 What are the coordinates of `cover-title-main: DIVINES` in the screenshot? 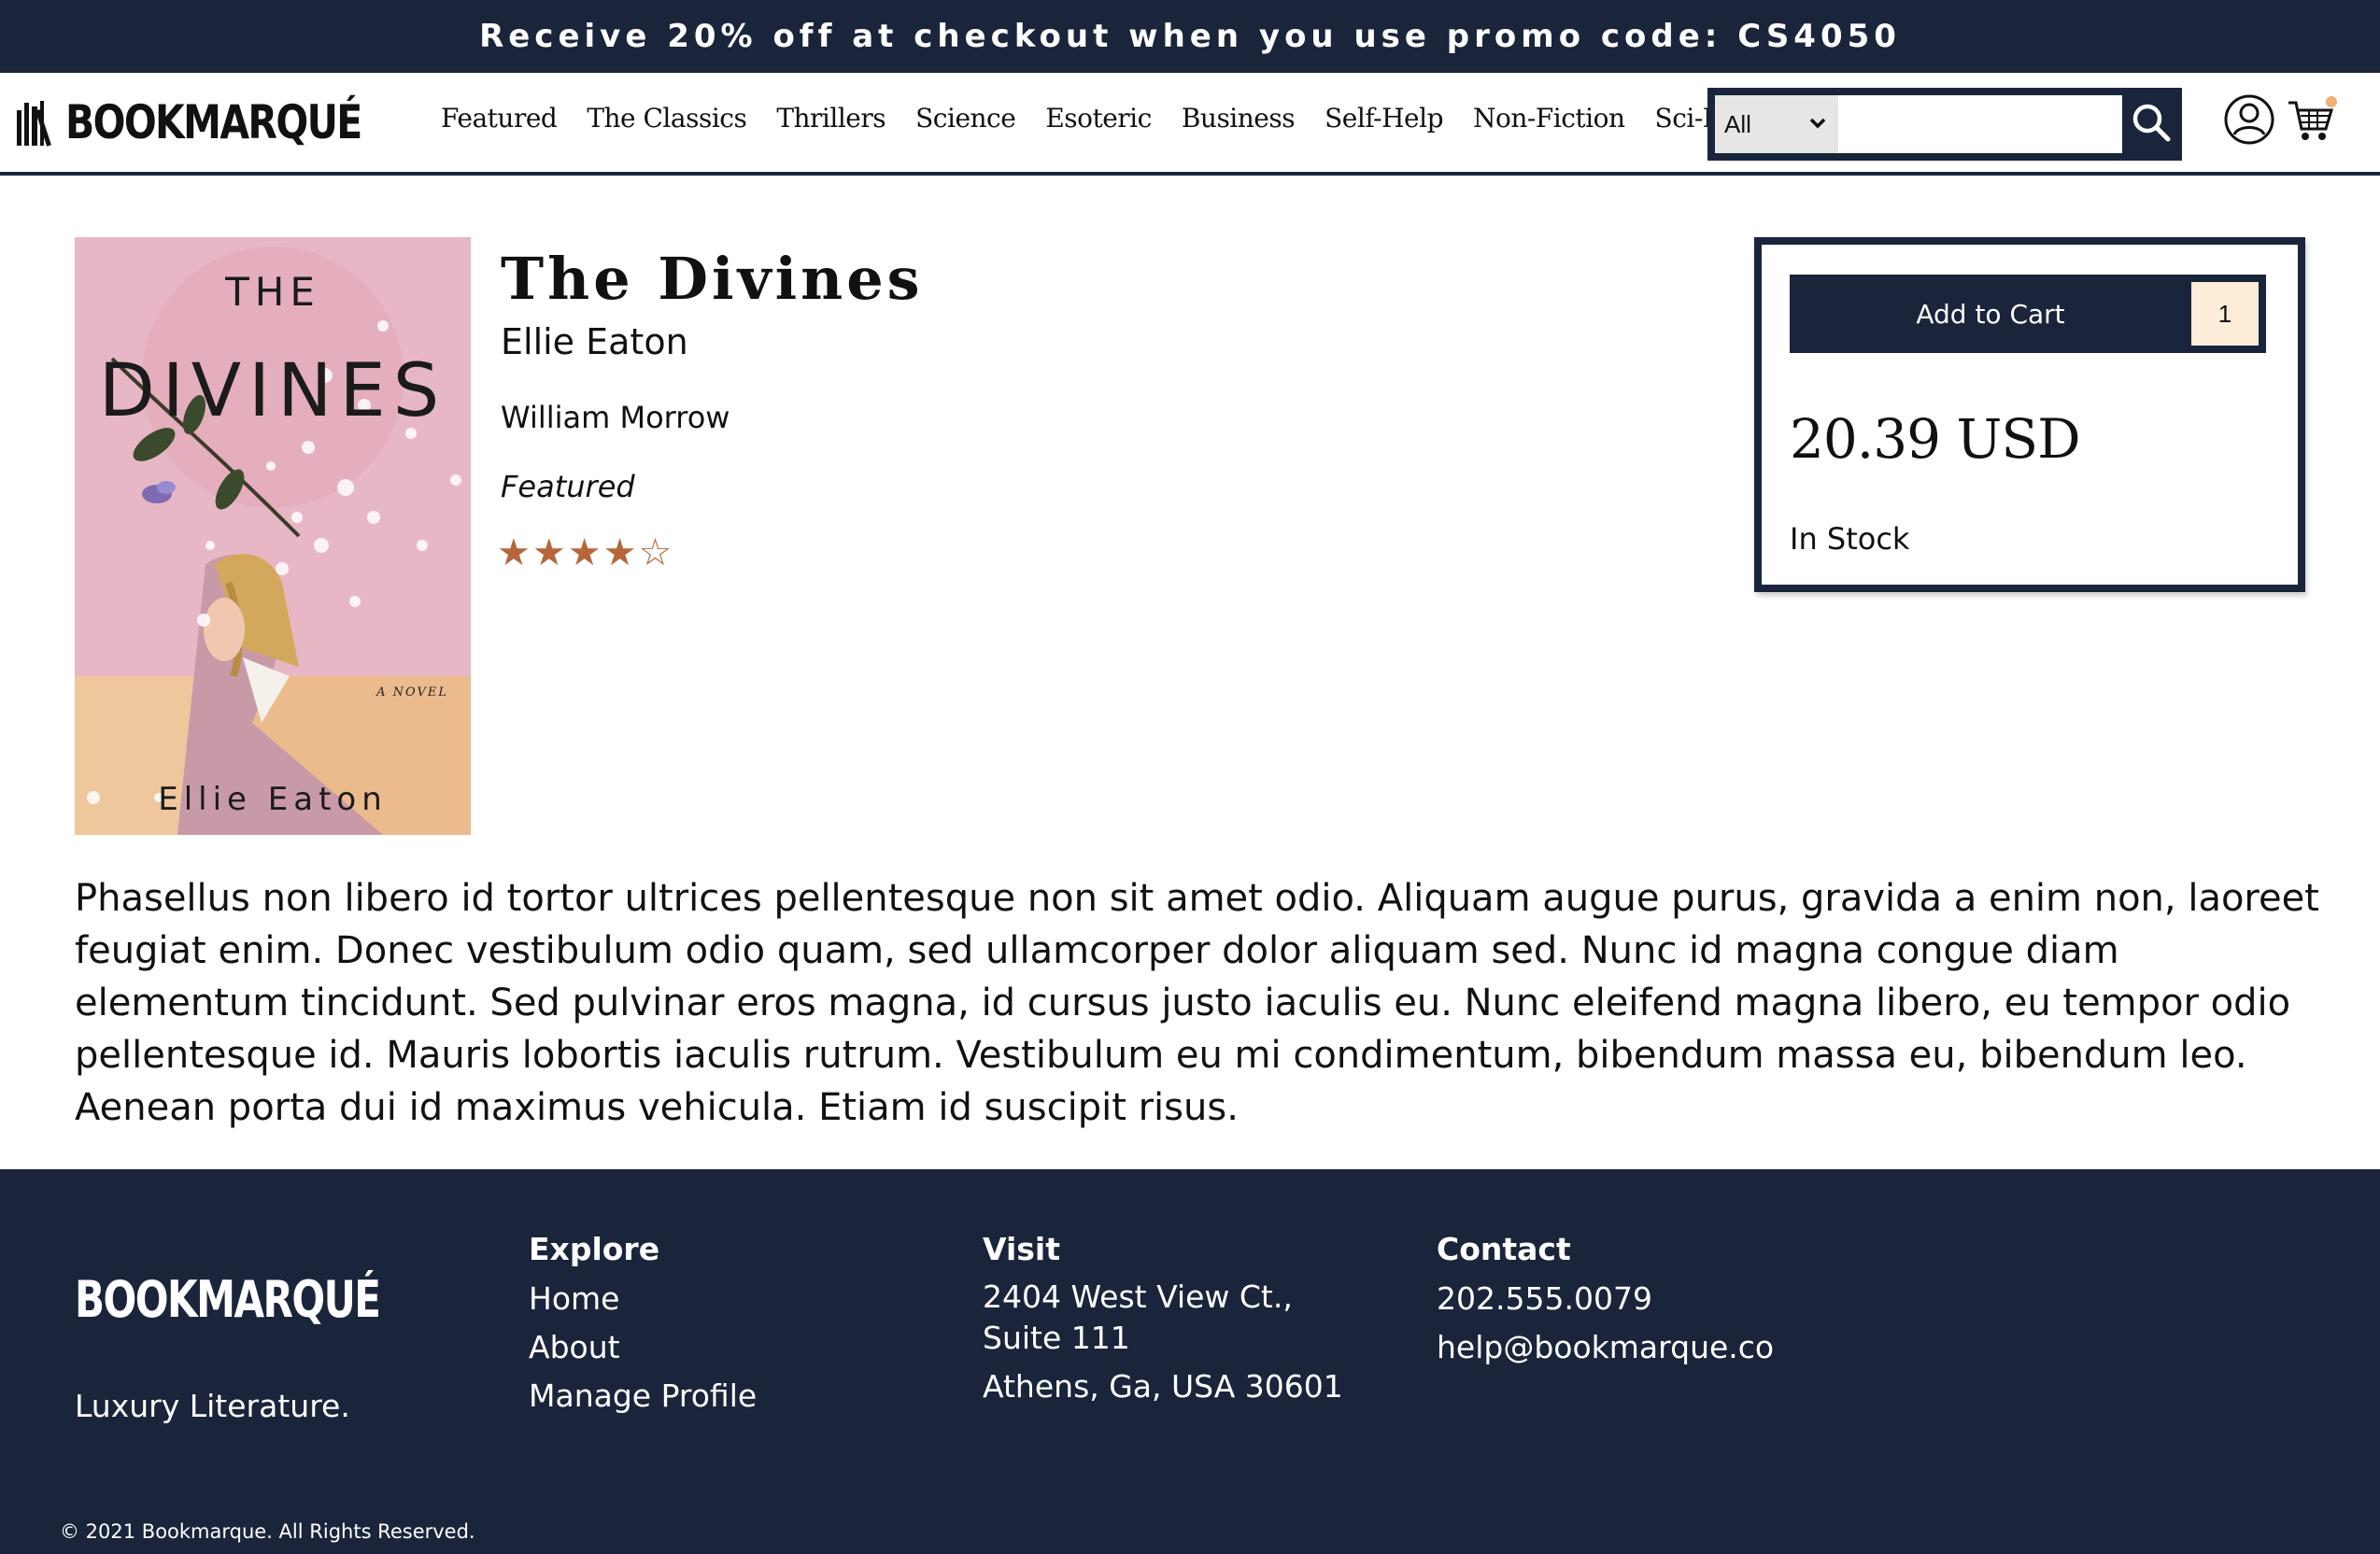 It's located at (272, 391).